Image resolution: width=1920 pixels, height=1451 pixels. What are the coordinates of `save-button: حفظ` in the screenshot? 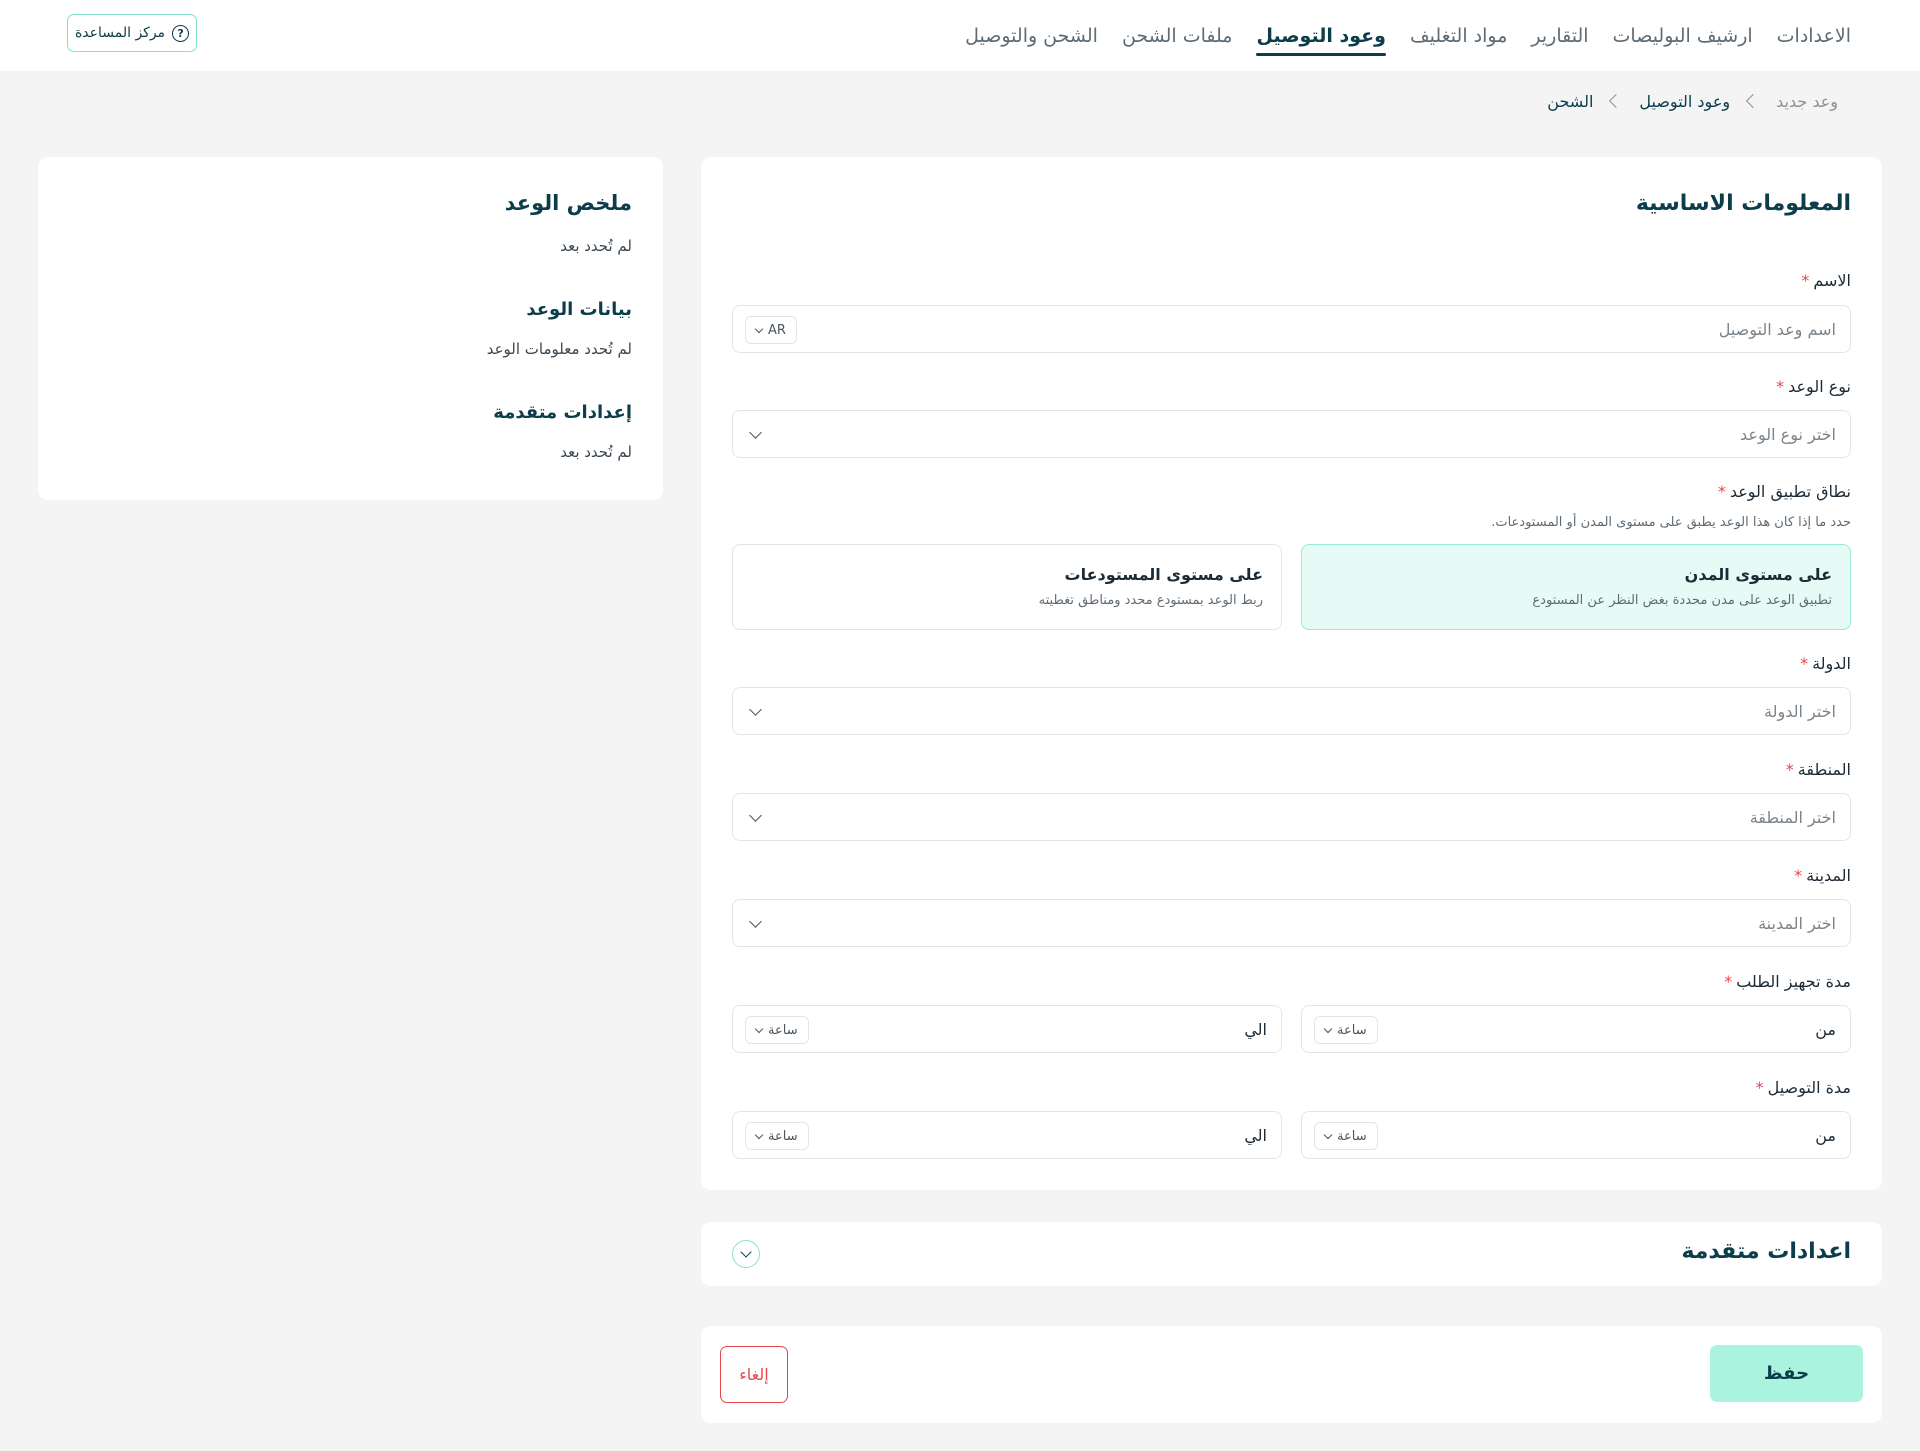 It's located at (1786, 1373).